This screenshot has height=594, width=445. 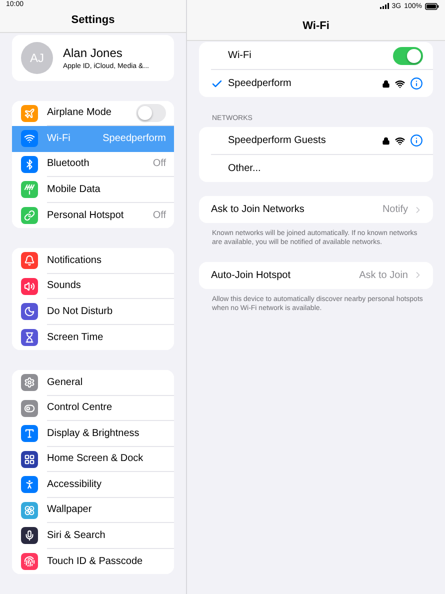 I want to click on wifi-label: Wi-Fi, so click(x=240, y=55).